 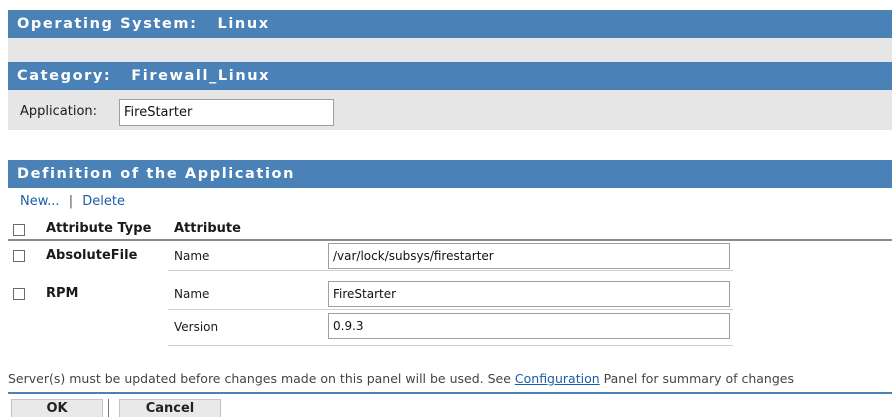 What do you see at coordinates (59, 111) in the screenshot?
I see `application-label: Application:` at bounding box center [59, 111].